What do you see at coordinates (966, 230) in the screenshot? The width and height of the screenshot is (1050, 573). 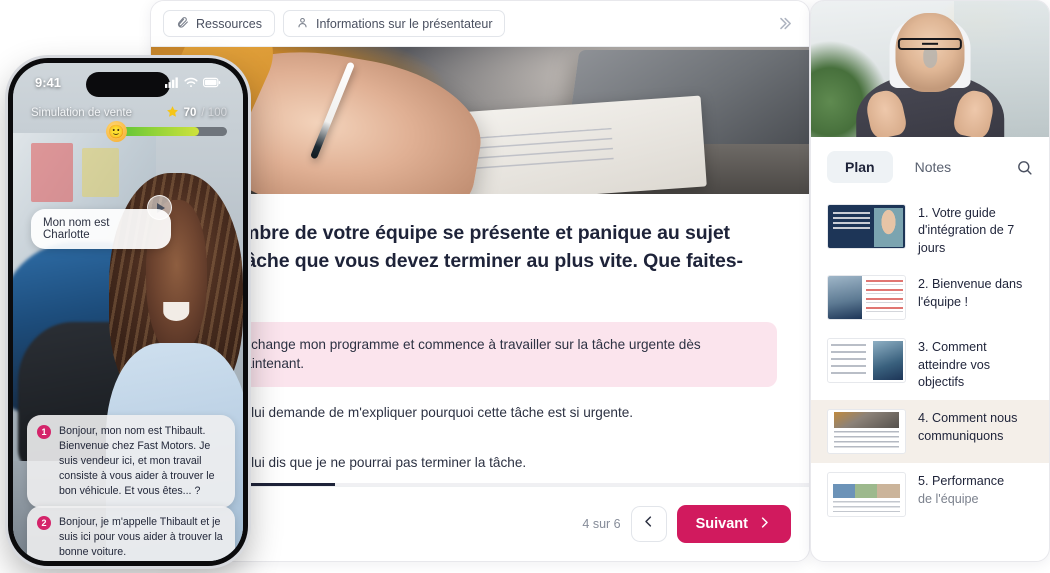 I see `outline-item-label: 1. Votre guide d'intégration de 7 jours` at bounding box center [966, 230].